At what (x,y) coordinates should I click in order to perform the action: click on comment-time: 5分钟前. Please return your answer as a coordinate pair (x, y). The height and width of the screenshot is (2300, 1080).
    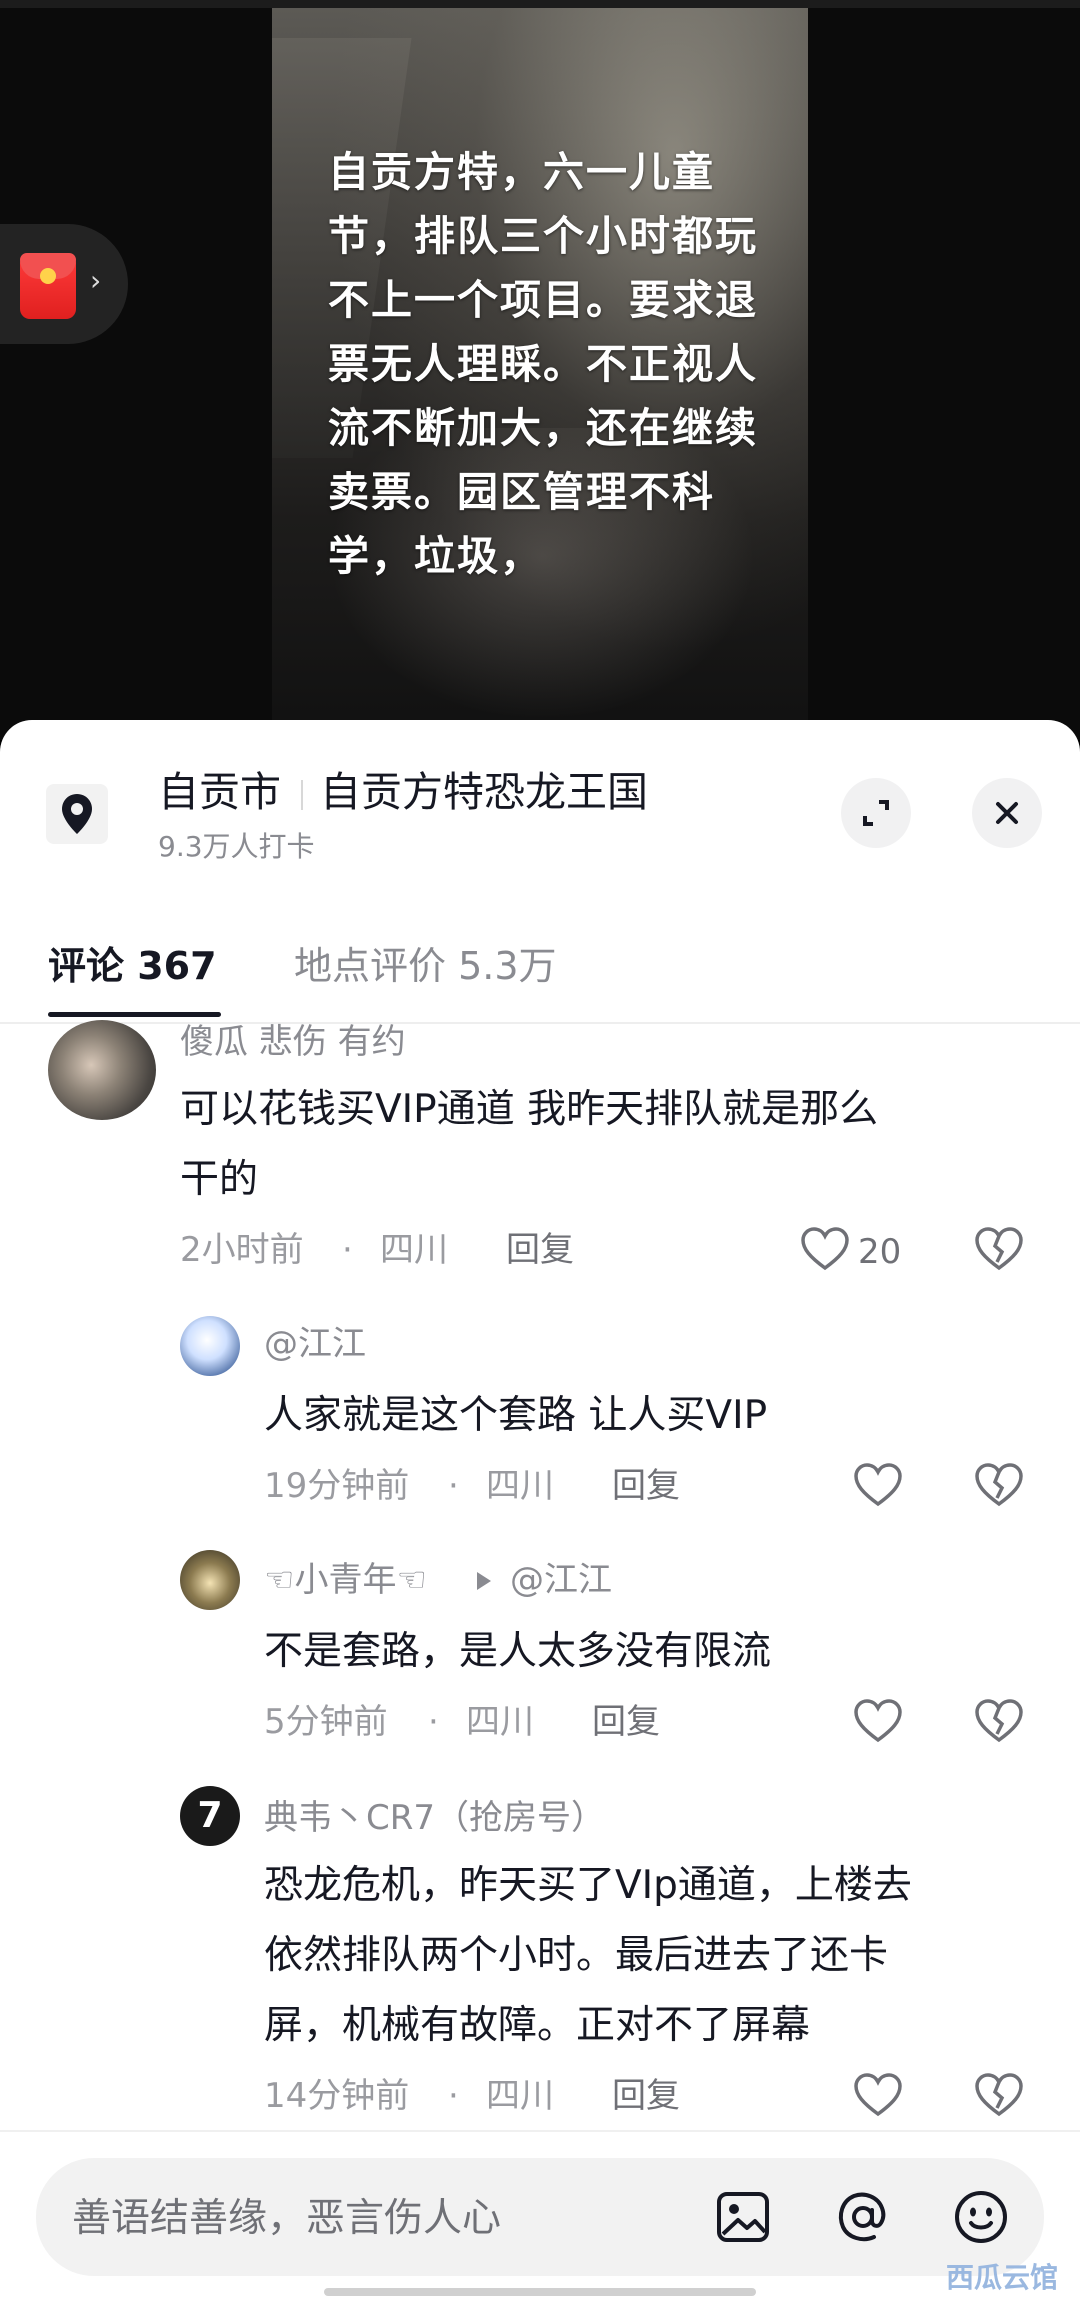
    Looking at the image, I should click on (326, 1722).